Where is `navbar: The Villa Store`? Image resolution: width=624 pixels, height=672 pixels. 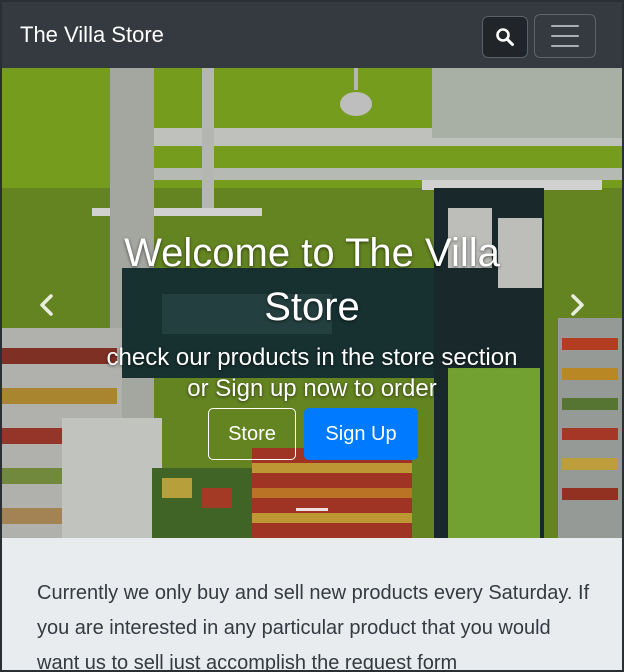 navbar: The Villa Store is located at coordinates (312, 35).